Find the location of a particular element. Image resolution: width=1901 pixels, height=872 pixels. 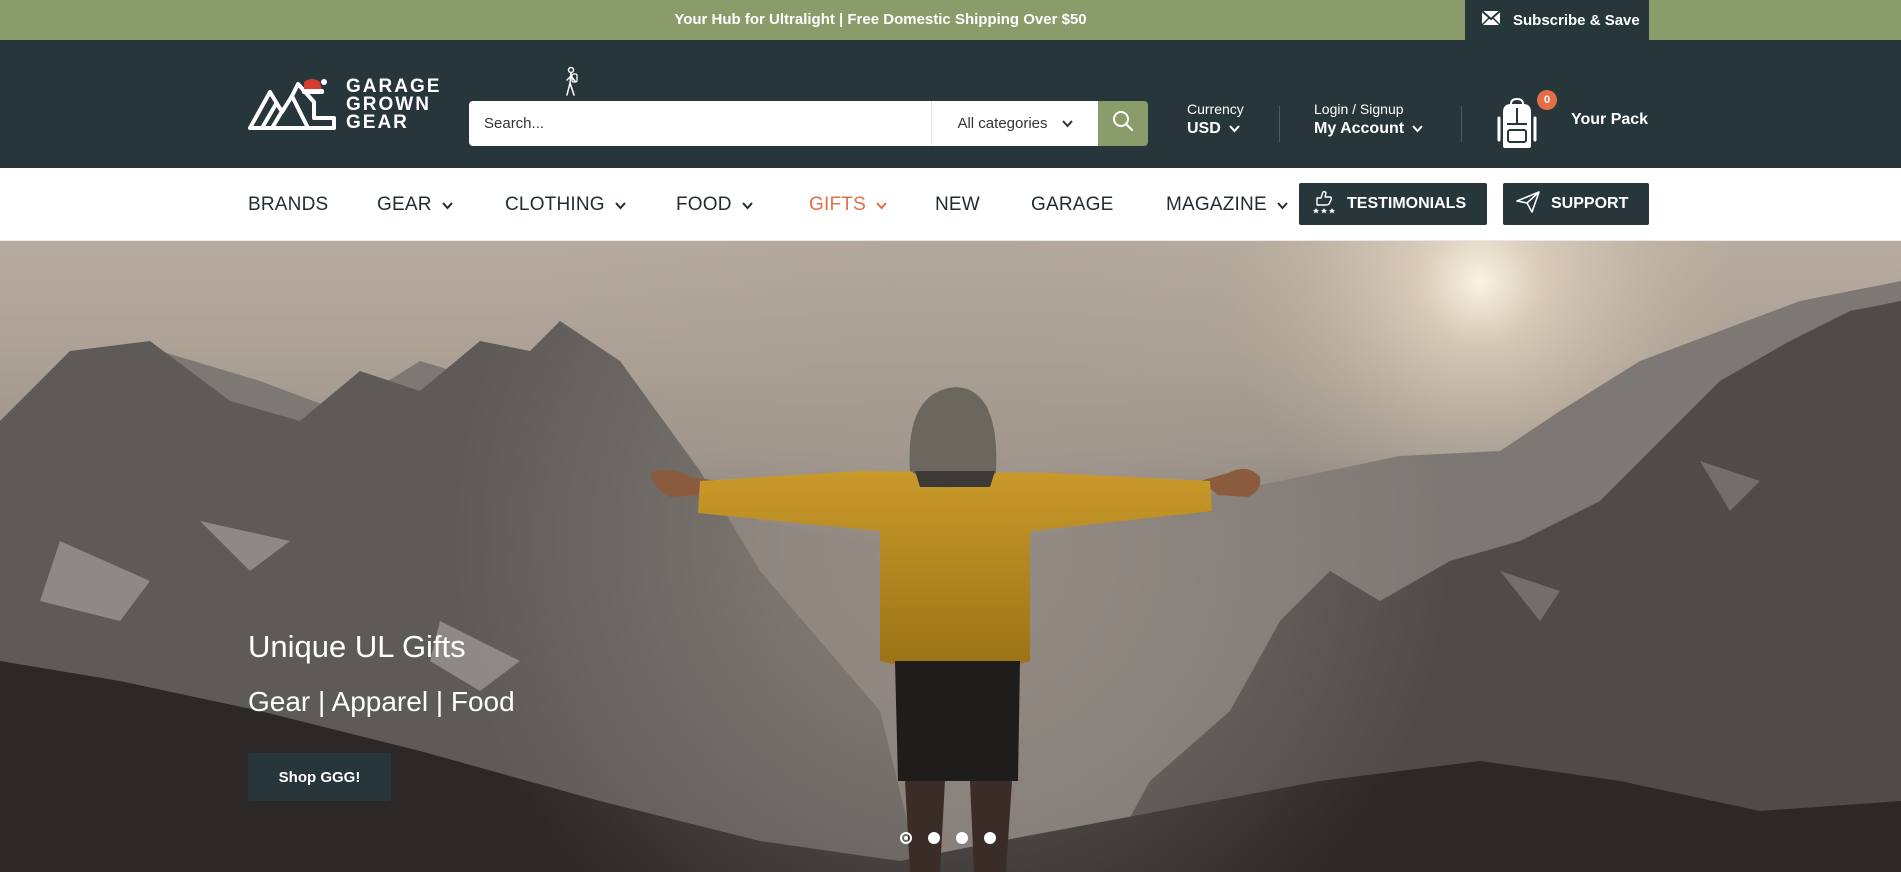

nav-item-label: FOOD is located at coordinates (704, 204).